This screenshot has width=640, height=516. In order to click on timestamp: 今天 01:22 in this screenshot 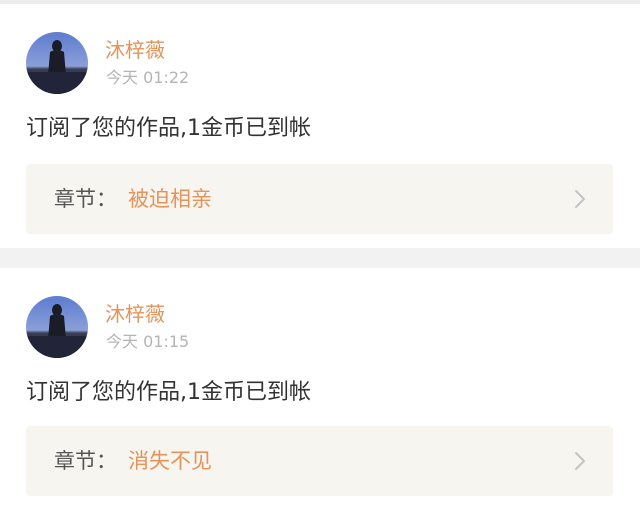, I will do `click(148, 77)`.